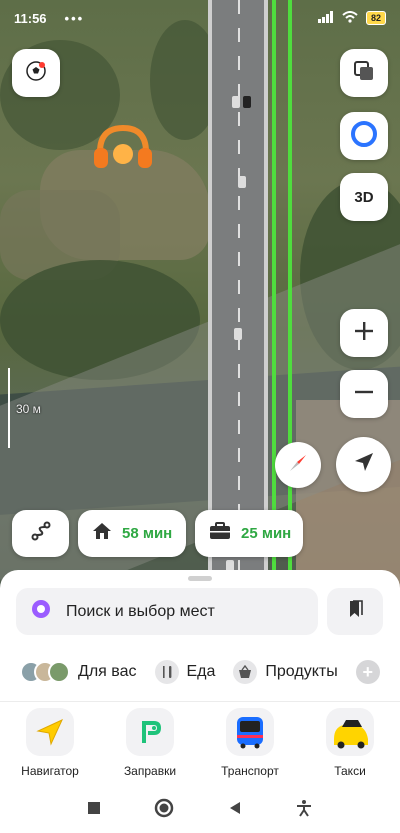 The height and width of the screenshot is (833, 400). I want to click on app-label: Навигатор, so click(50, 771).